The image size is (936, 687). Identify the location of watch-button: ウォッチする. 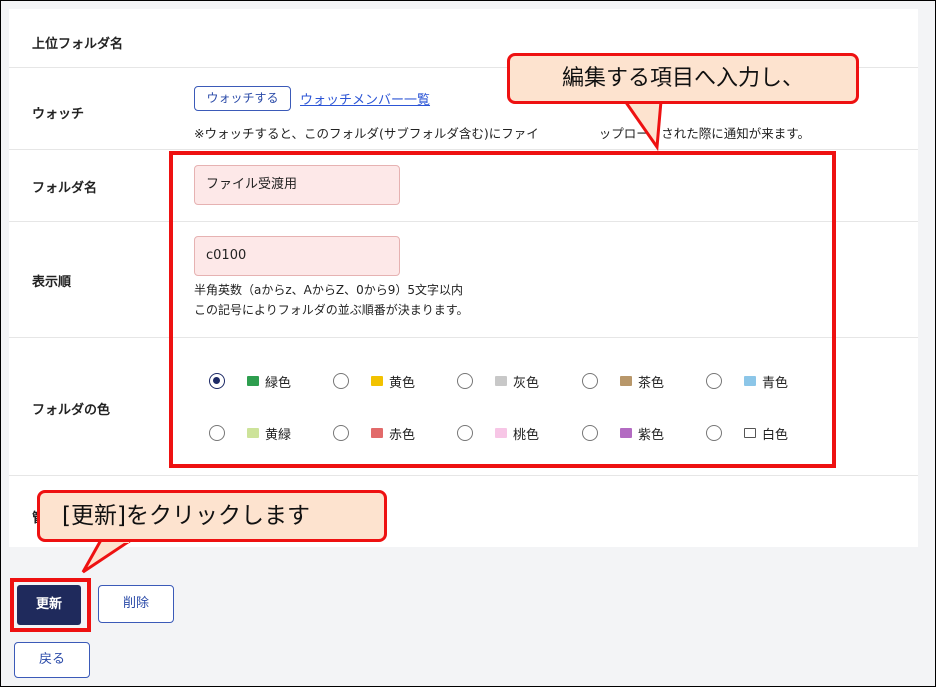
(242, 98).